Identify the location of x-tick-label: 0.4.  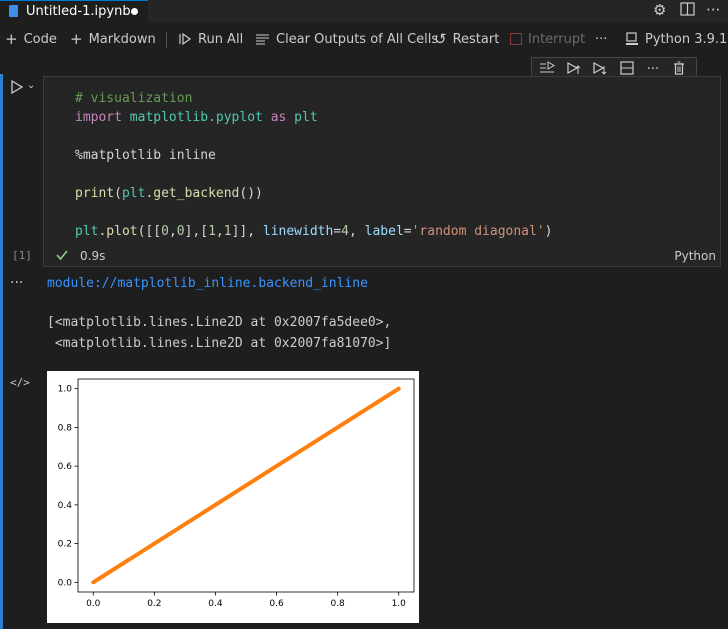
(215, 604).